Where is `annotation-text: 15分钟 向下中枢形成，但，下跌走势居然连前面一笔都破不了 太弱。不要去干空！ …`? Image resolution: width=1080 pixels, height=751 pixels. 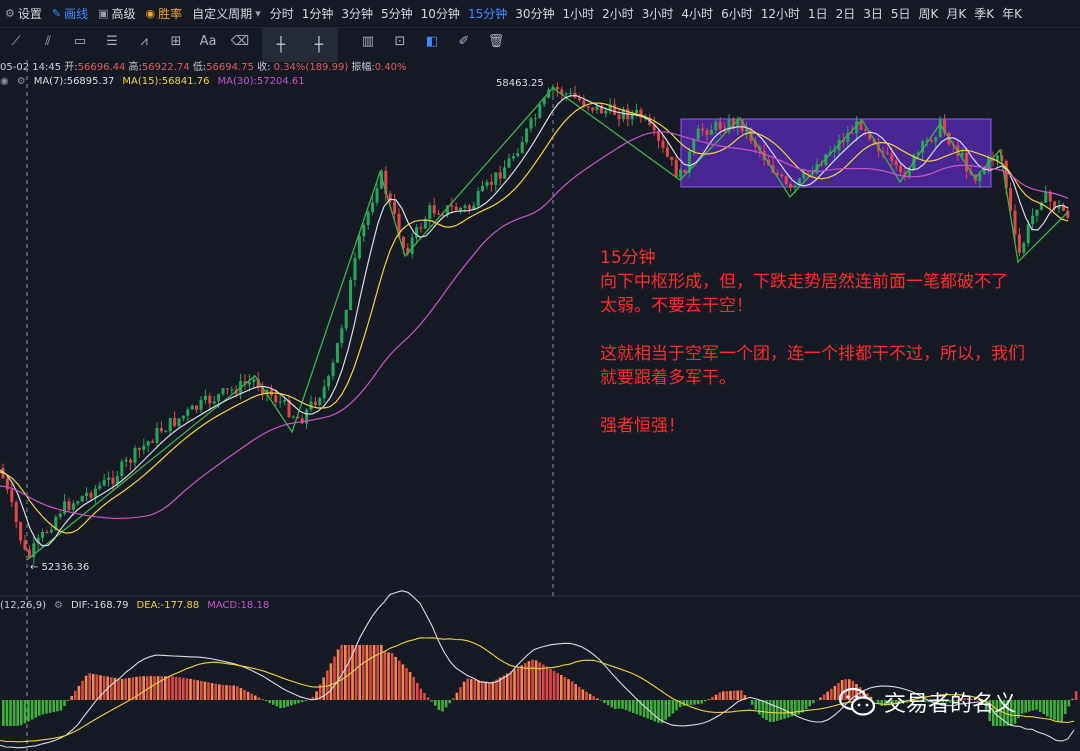
annotation-text: 15分钟 向下中枢形成，但，下跌走势居然连前面一笔都破不了 太弱。不要去干空！ … is located at coordinates (812, 342).